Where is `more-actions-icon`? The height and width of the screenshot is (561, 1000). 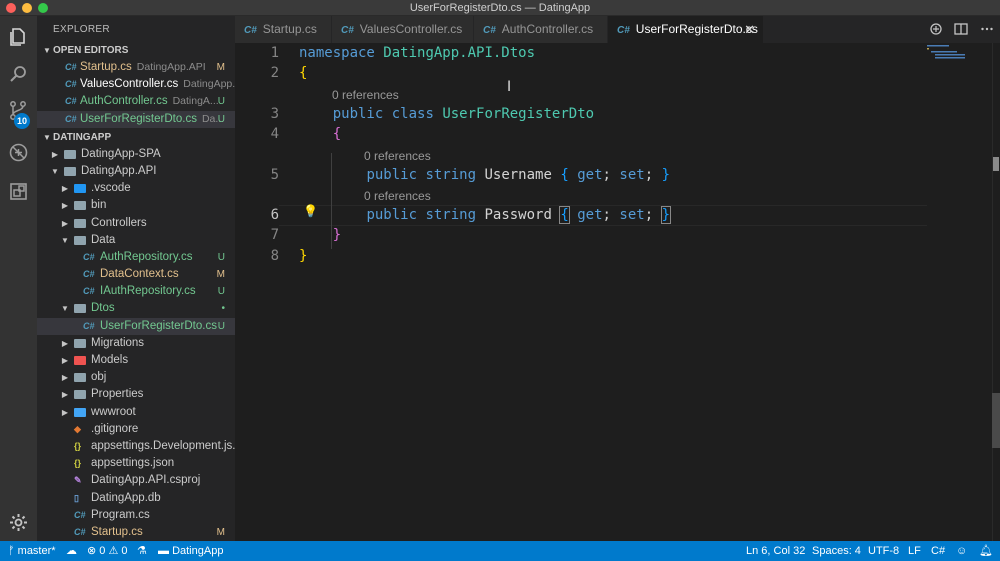 more-actions-icon is located at coordinates (988, 30).